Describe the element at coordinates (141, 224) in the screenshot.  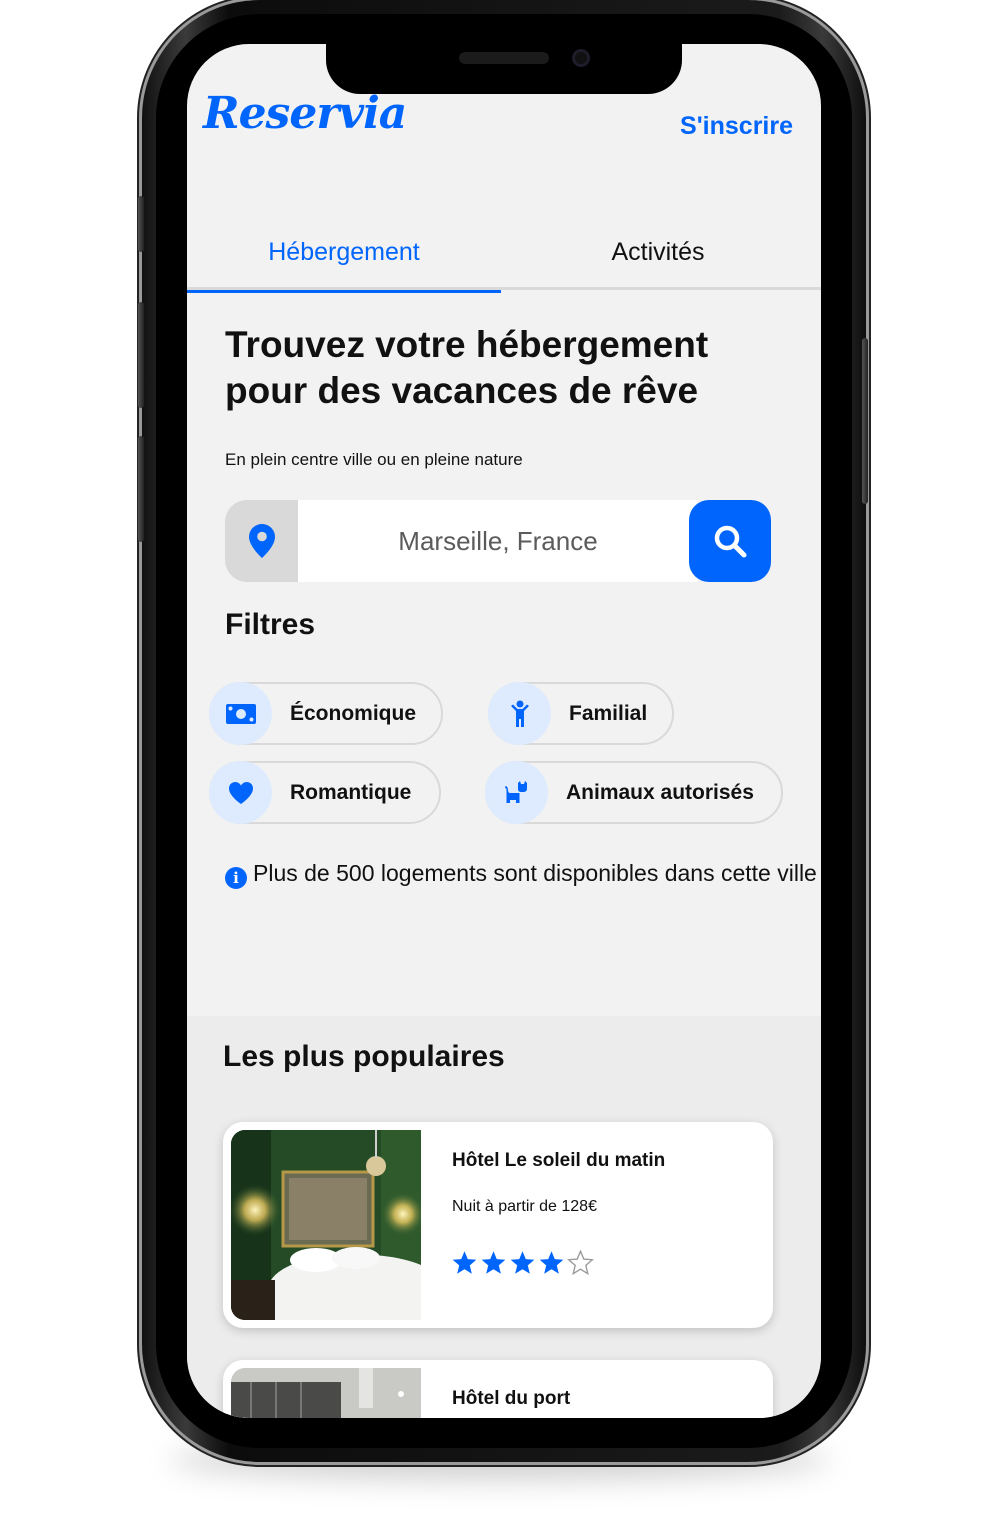
I see `mute-switch` at that location.